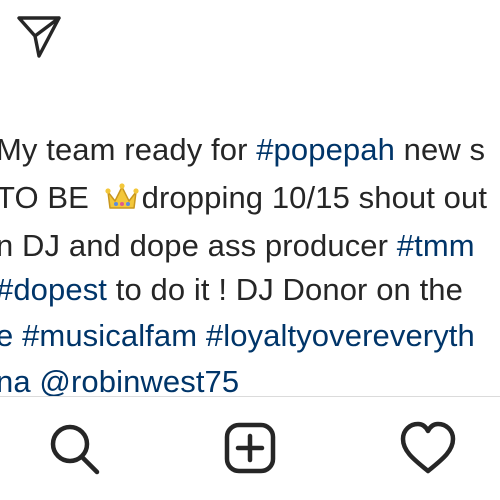 The image size is (500, 500). What do you see at coordinates (11, 335) in the screenshot?
I see `hashtag-link: e` at bounding box center [11, 335].